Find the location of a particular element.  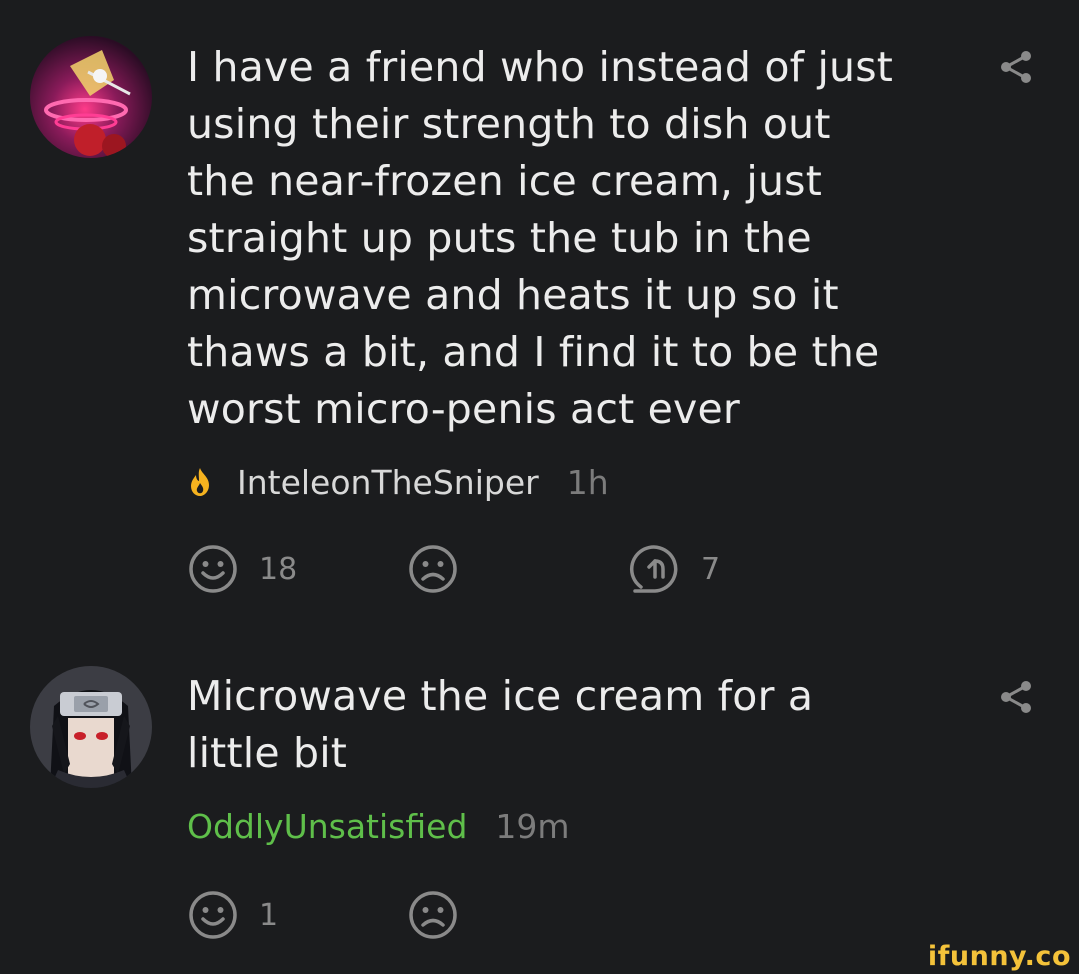

timestamp: 1h is located at coordinates (587, 482).